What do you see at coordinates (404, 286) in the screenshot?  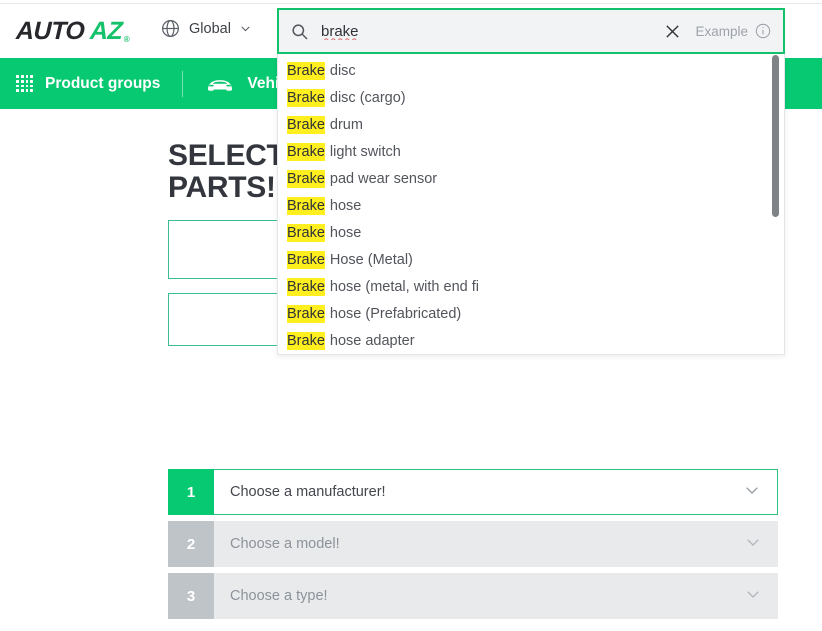 I see `suggestion-rest-text: hose (metal, with end fi` at bounding box center [404, 286].